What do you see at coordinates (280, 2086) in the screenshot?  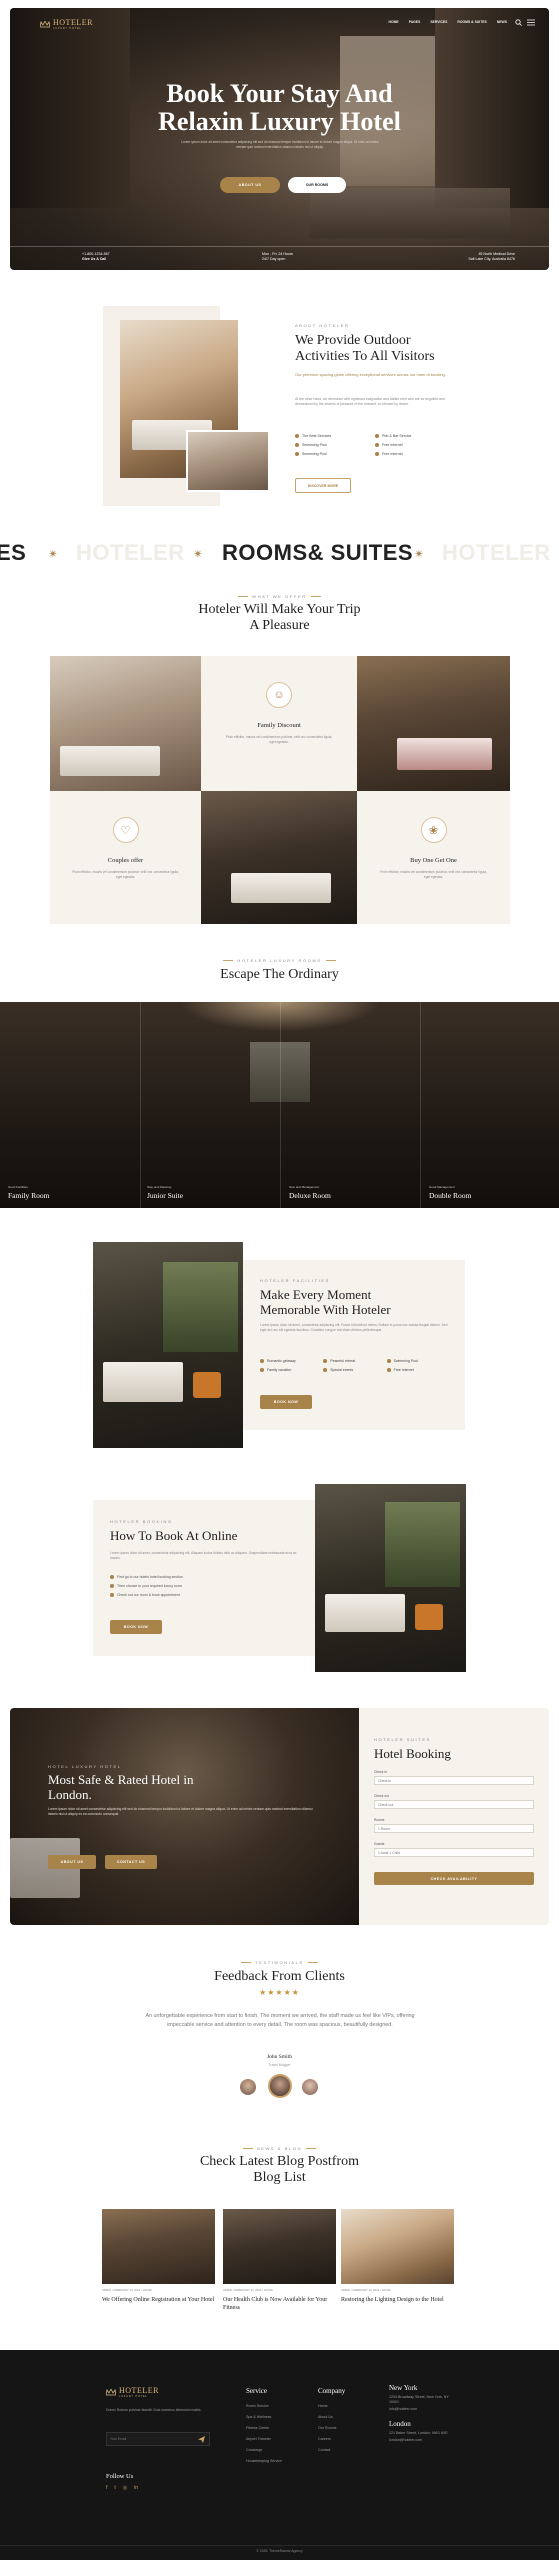 I see `avatar-active` at bounding box center [280, 2086].